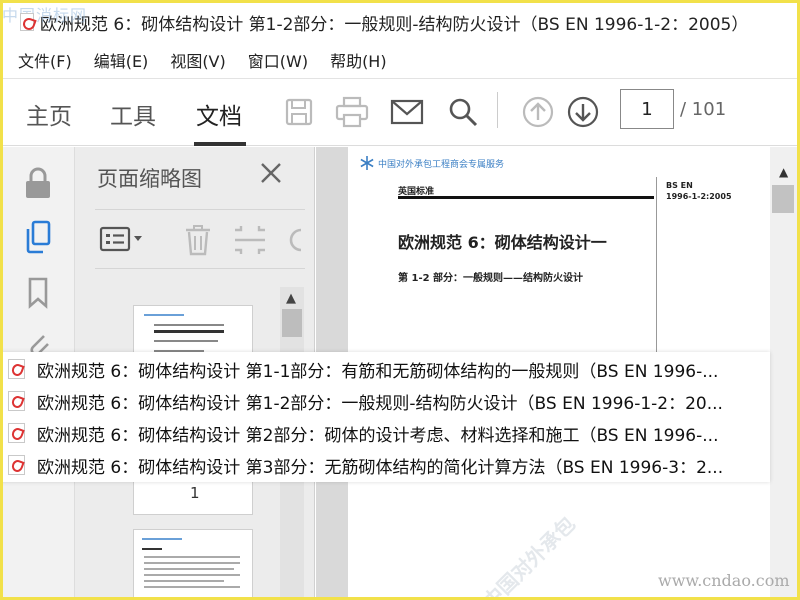 The height and width of the screenshot is (600, 800). Describe the element at coordinates (38, 293) in the screenshot. I see `bookmark-icon` at that location.